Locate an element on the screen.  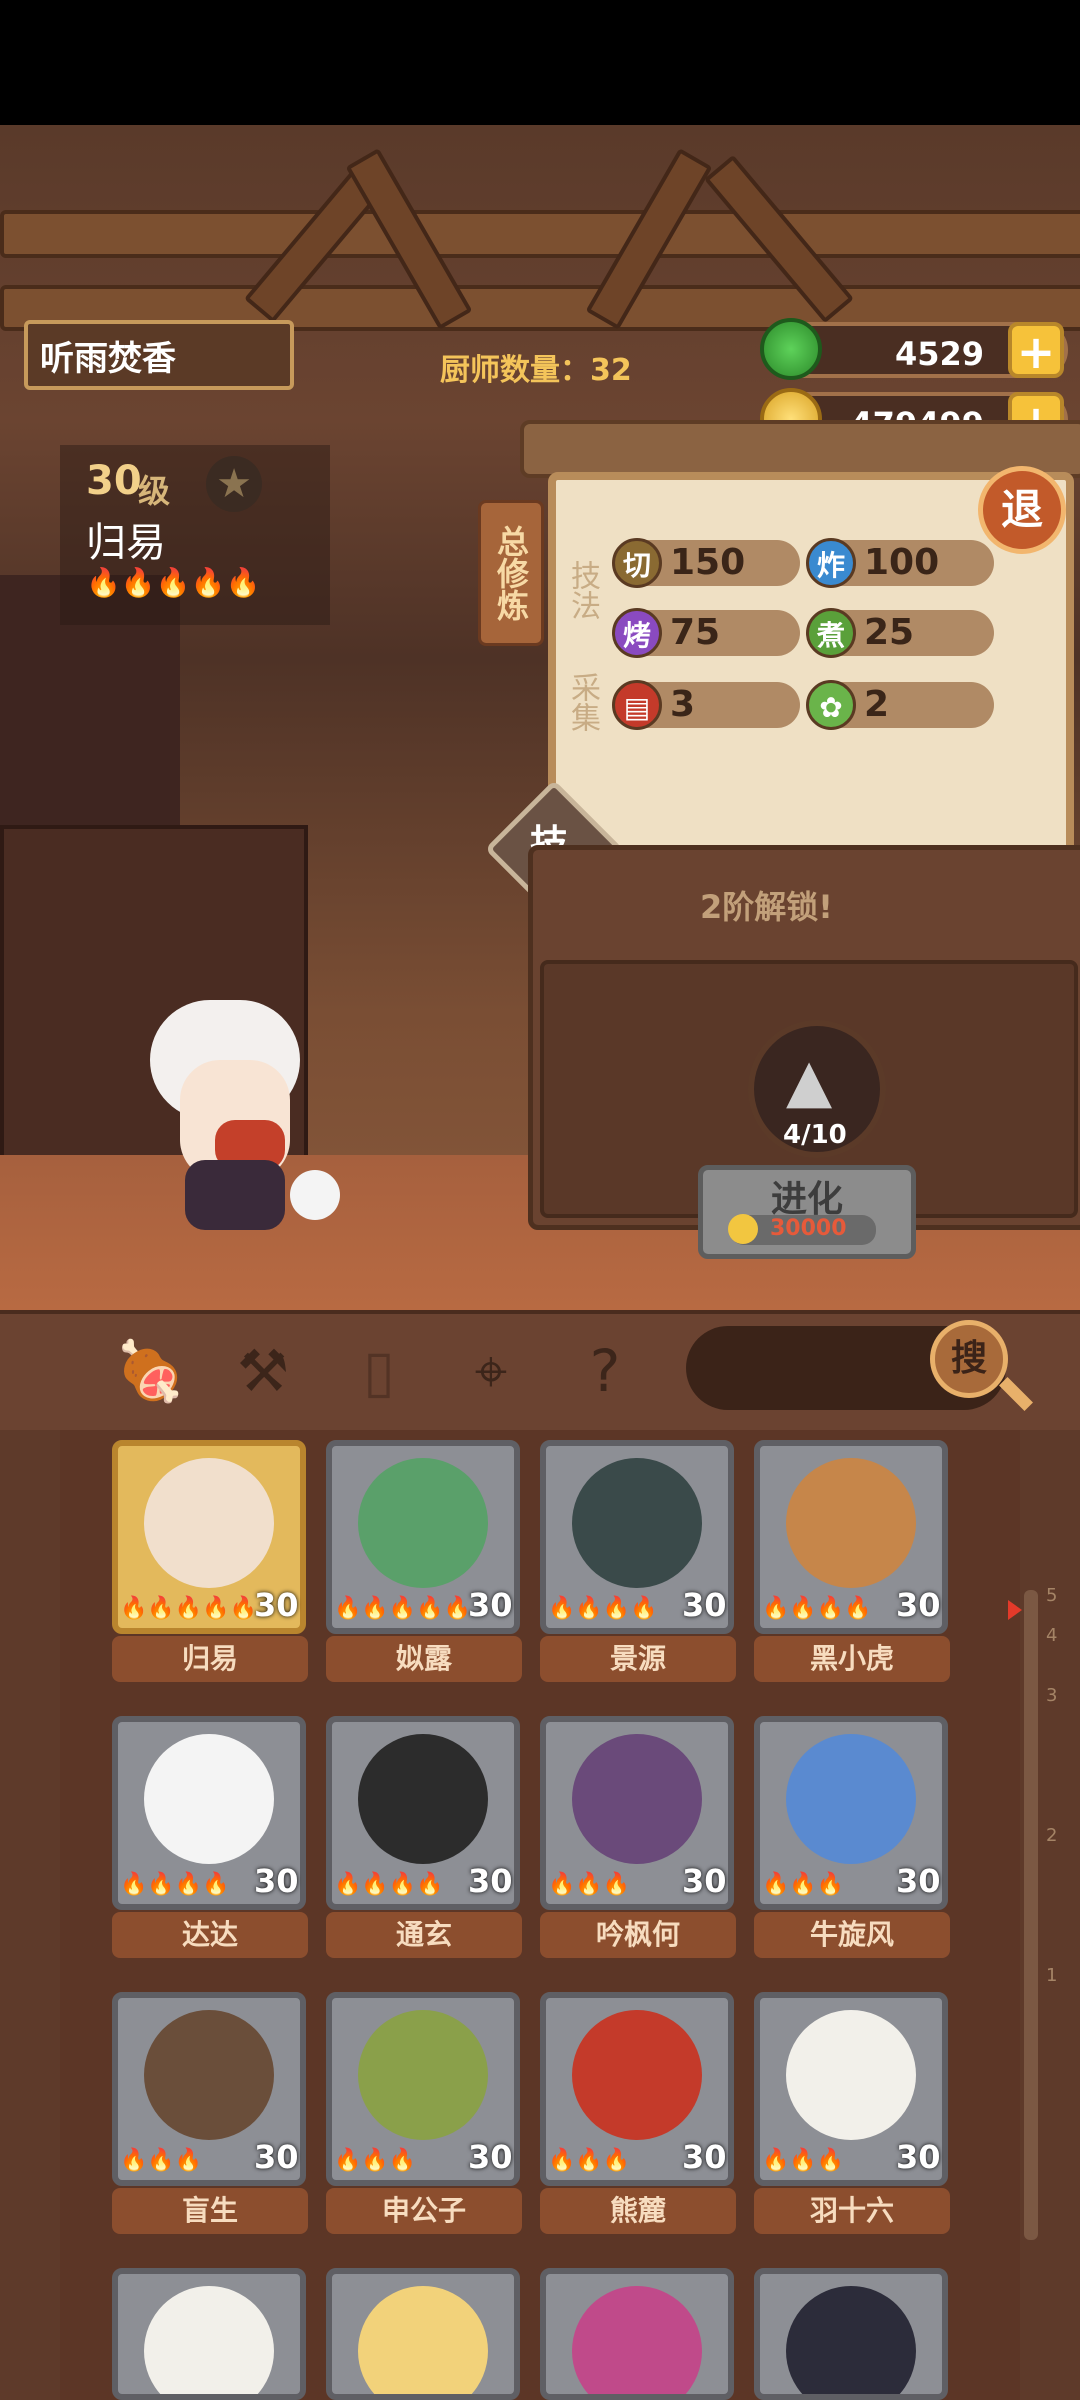
meat-leg-icon: 🍖 is located at coordinates (150, 1371).